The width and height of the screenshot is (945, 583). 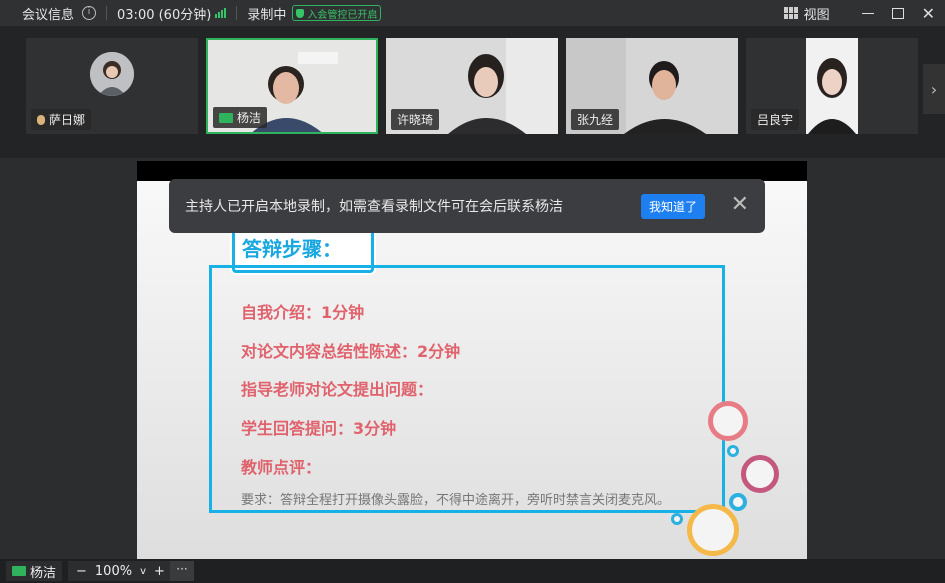 I want to click on participant-tile: 萨日娜, so click(x=112, y=86).